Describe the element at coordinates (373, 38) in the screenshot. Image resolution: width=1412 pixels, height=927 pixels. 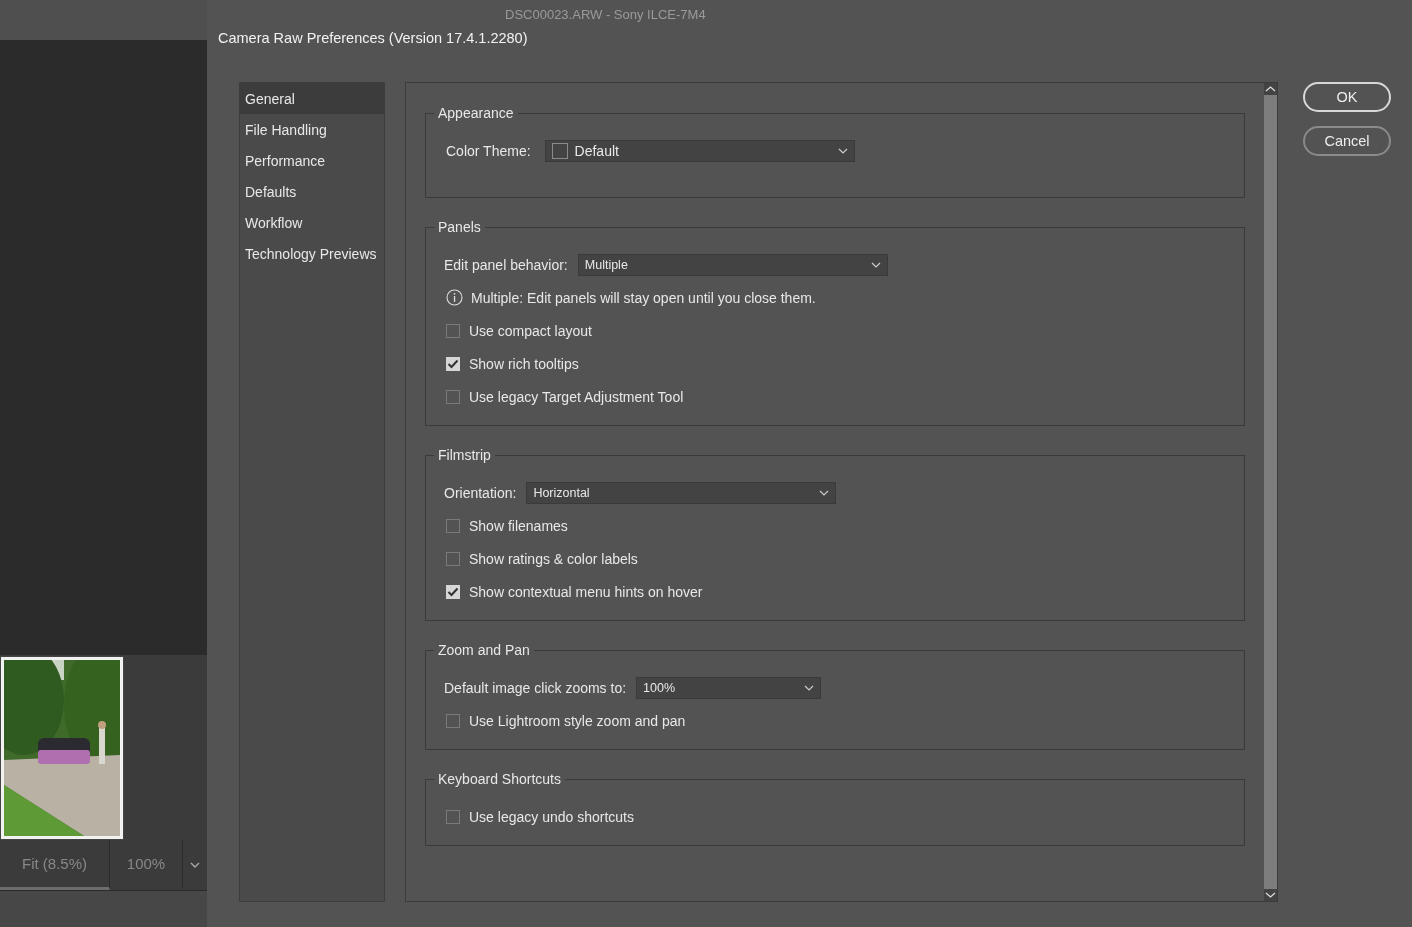
I see `dialog-title: Camera Raw Preferences (Version 17.4.1.2280)` at that location.